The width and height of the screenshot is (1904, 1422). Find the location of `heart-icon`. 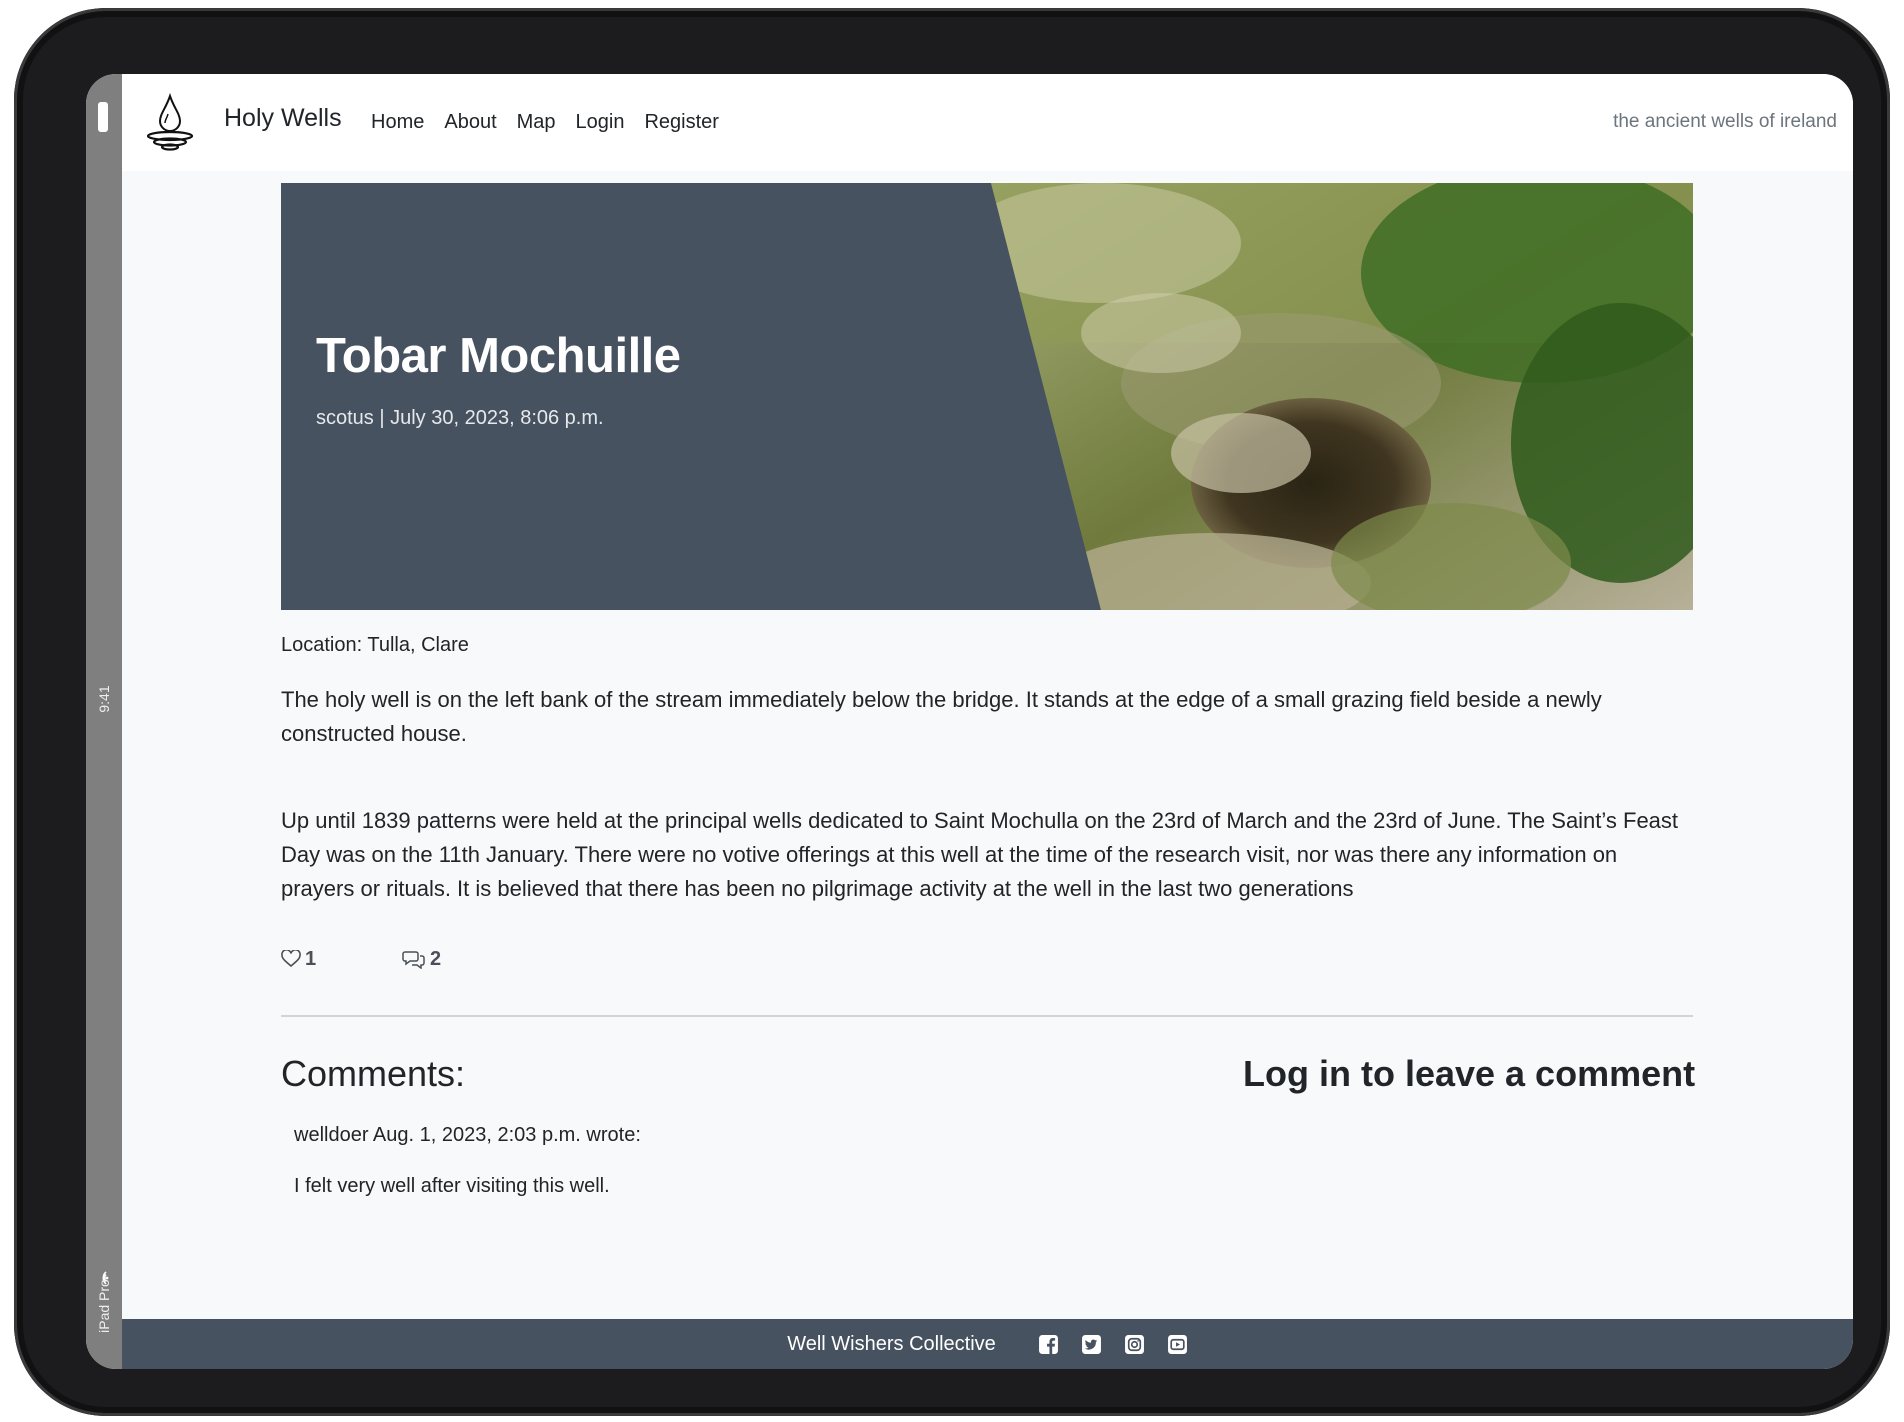

heart-icon is located at coordinates (291, 959).